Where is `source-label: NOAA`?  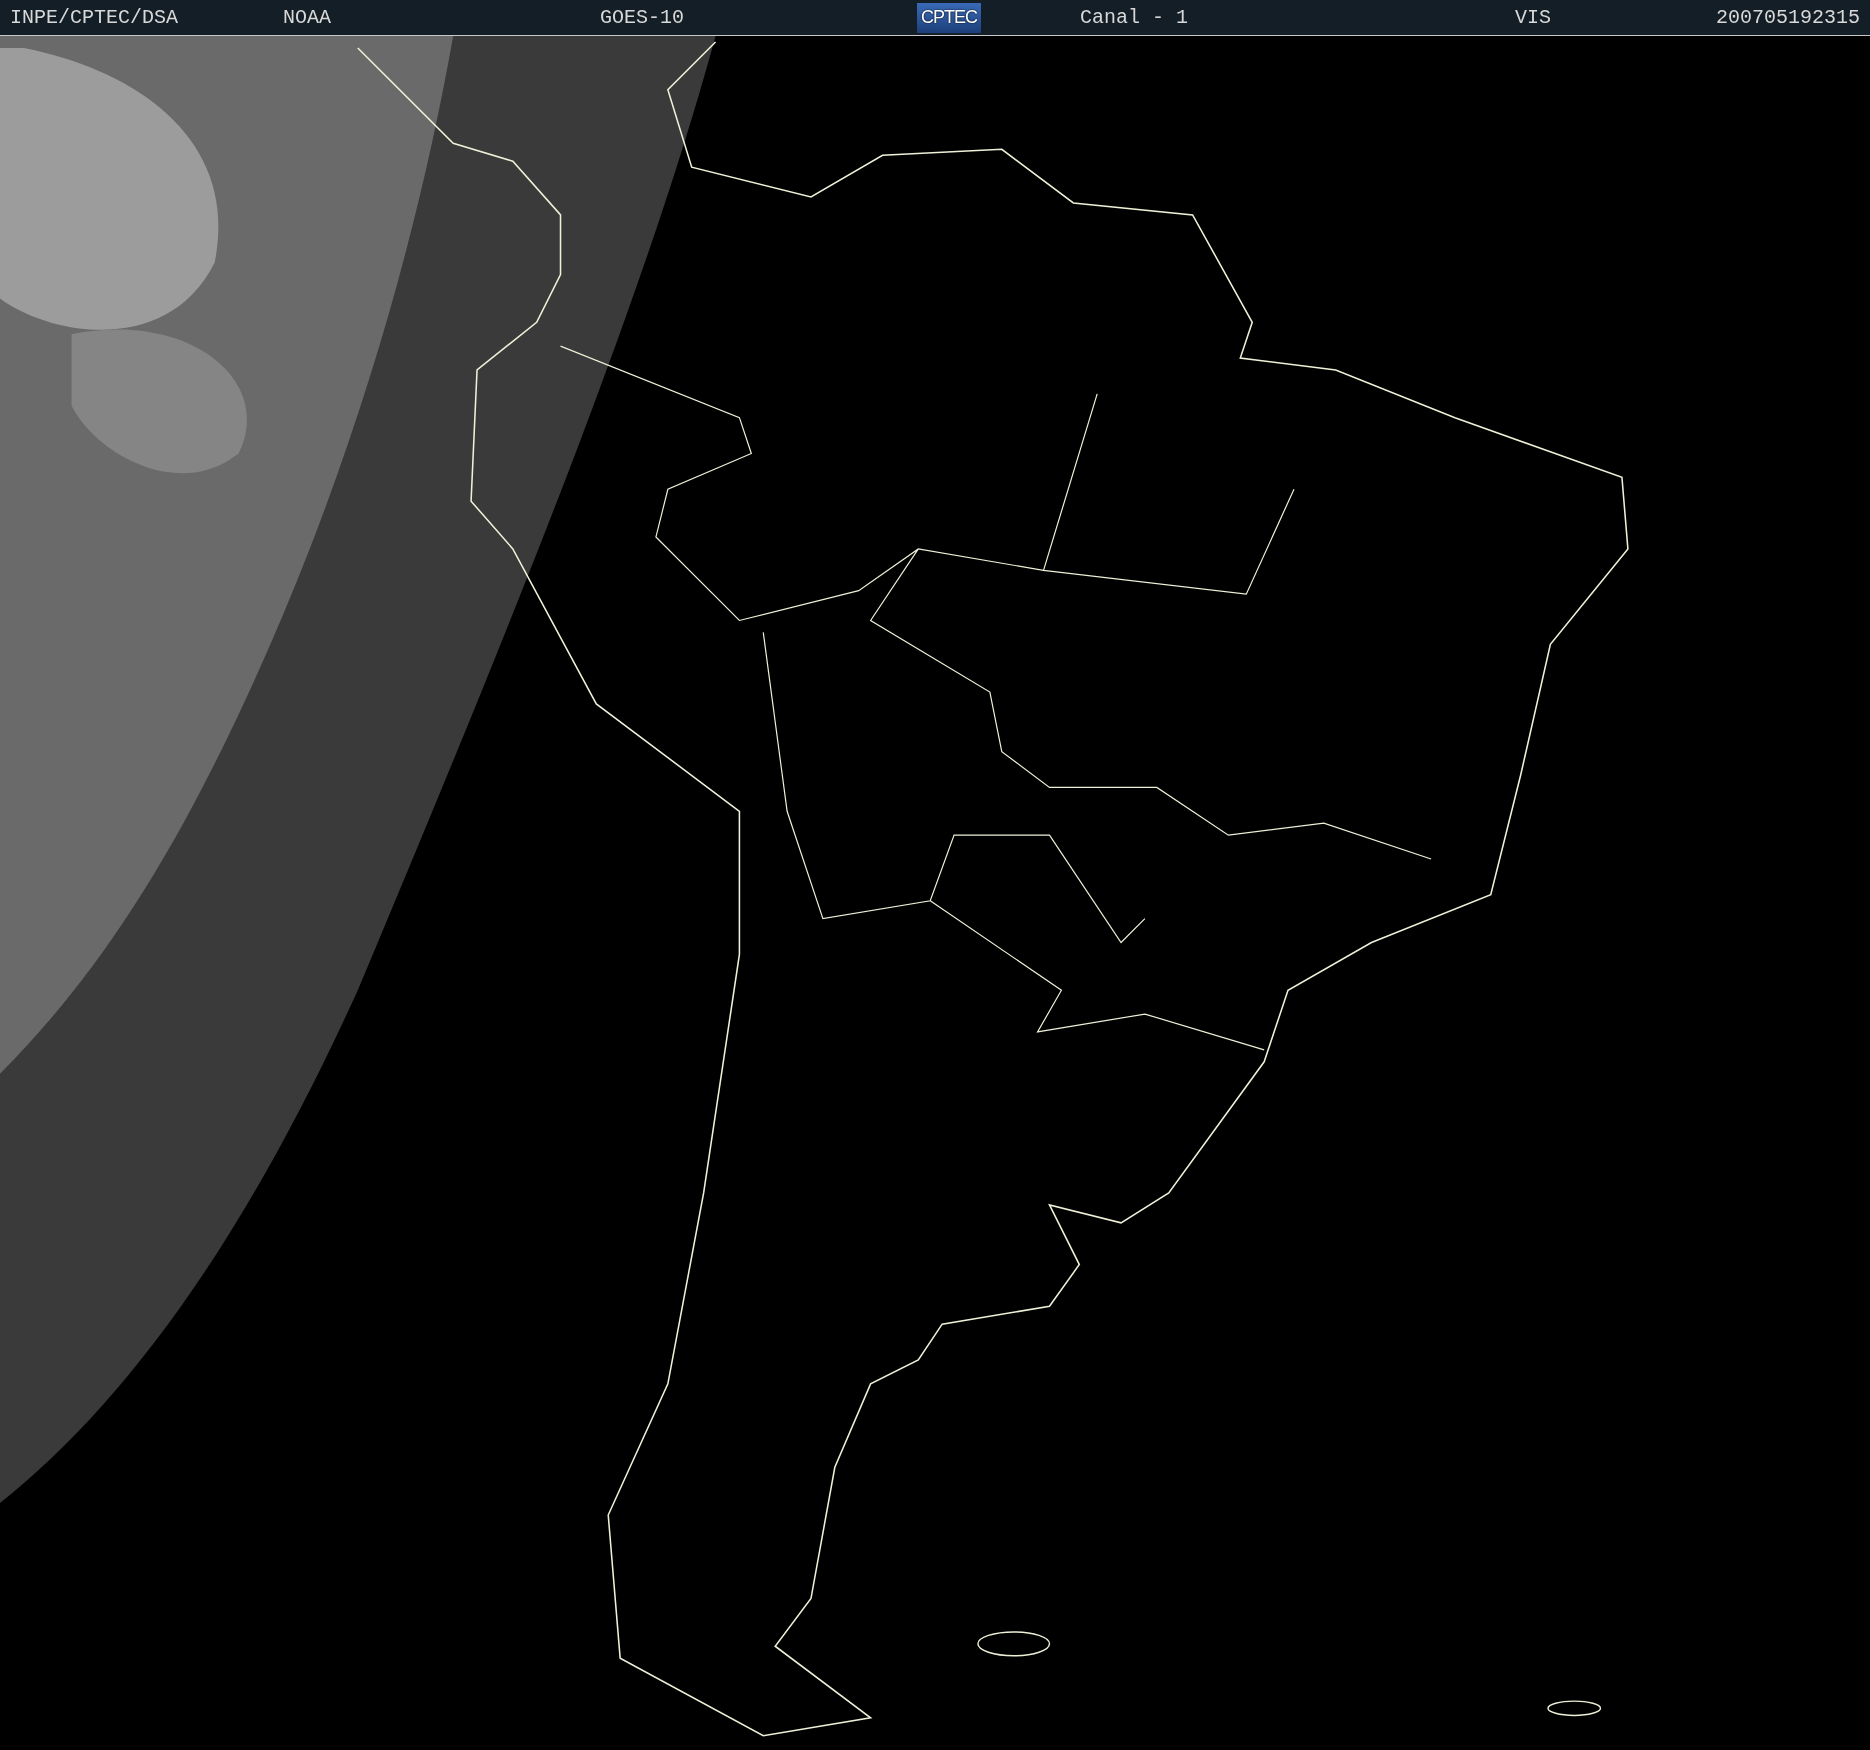
source-label: NOAA is located at coordinates (307, 17).